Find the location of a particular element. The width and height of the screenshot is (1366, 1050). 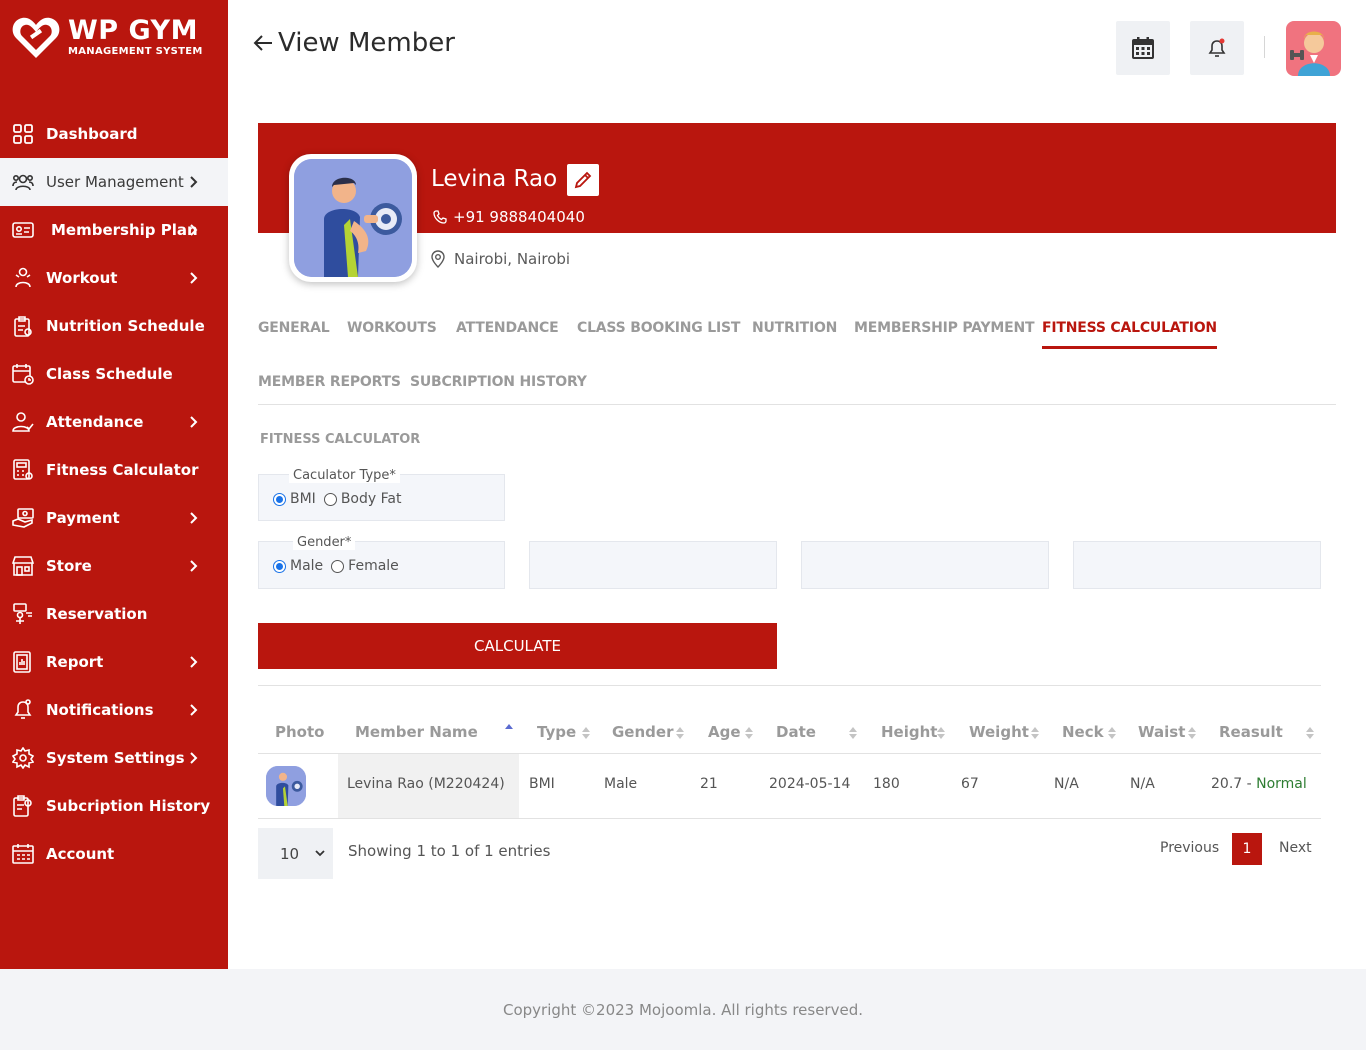

tab-workouts: WORKOUTS is located at coordinates (392, 333).